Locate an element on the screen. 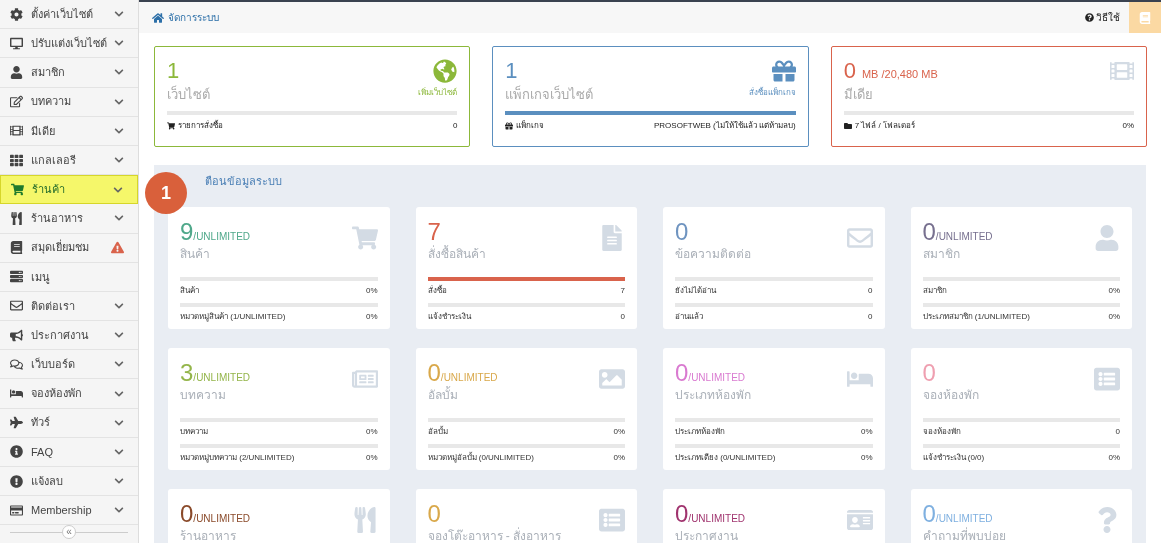 Image resolution: width=1161 pixels, height=543 pixels. footer-label: 7 ไฟล์ / โฟลเดอร์ is located at coordinates (884, 126).